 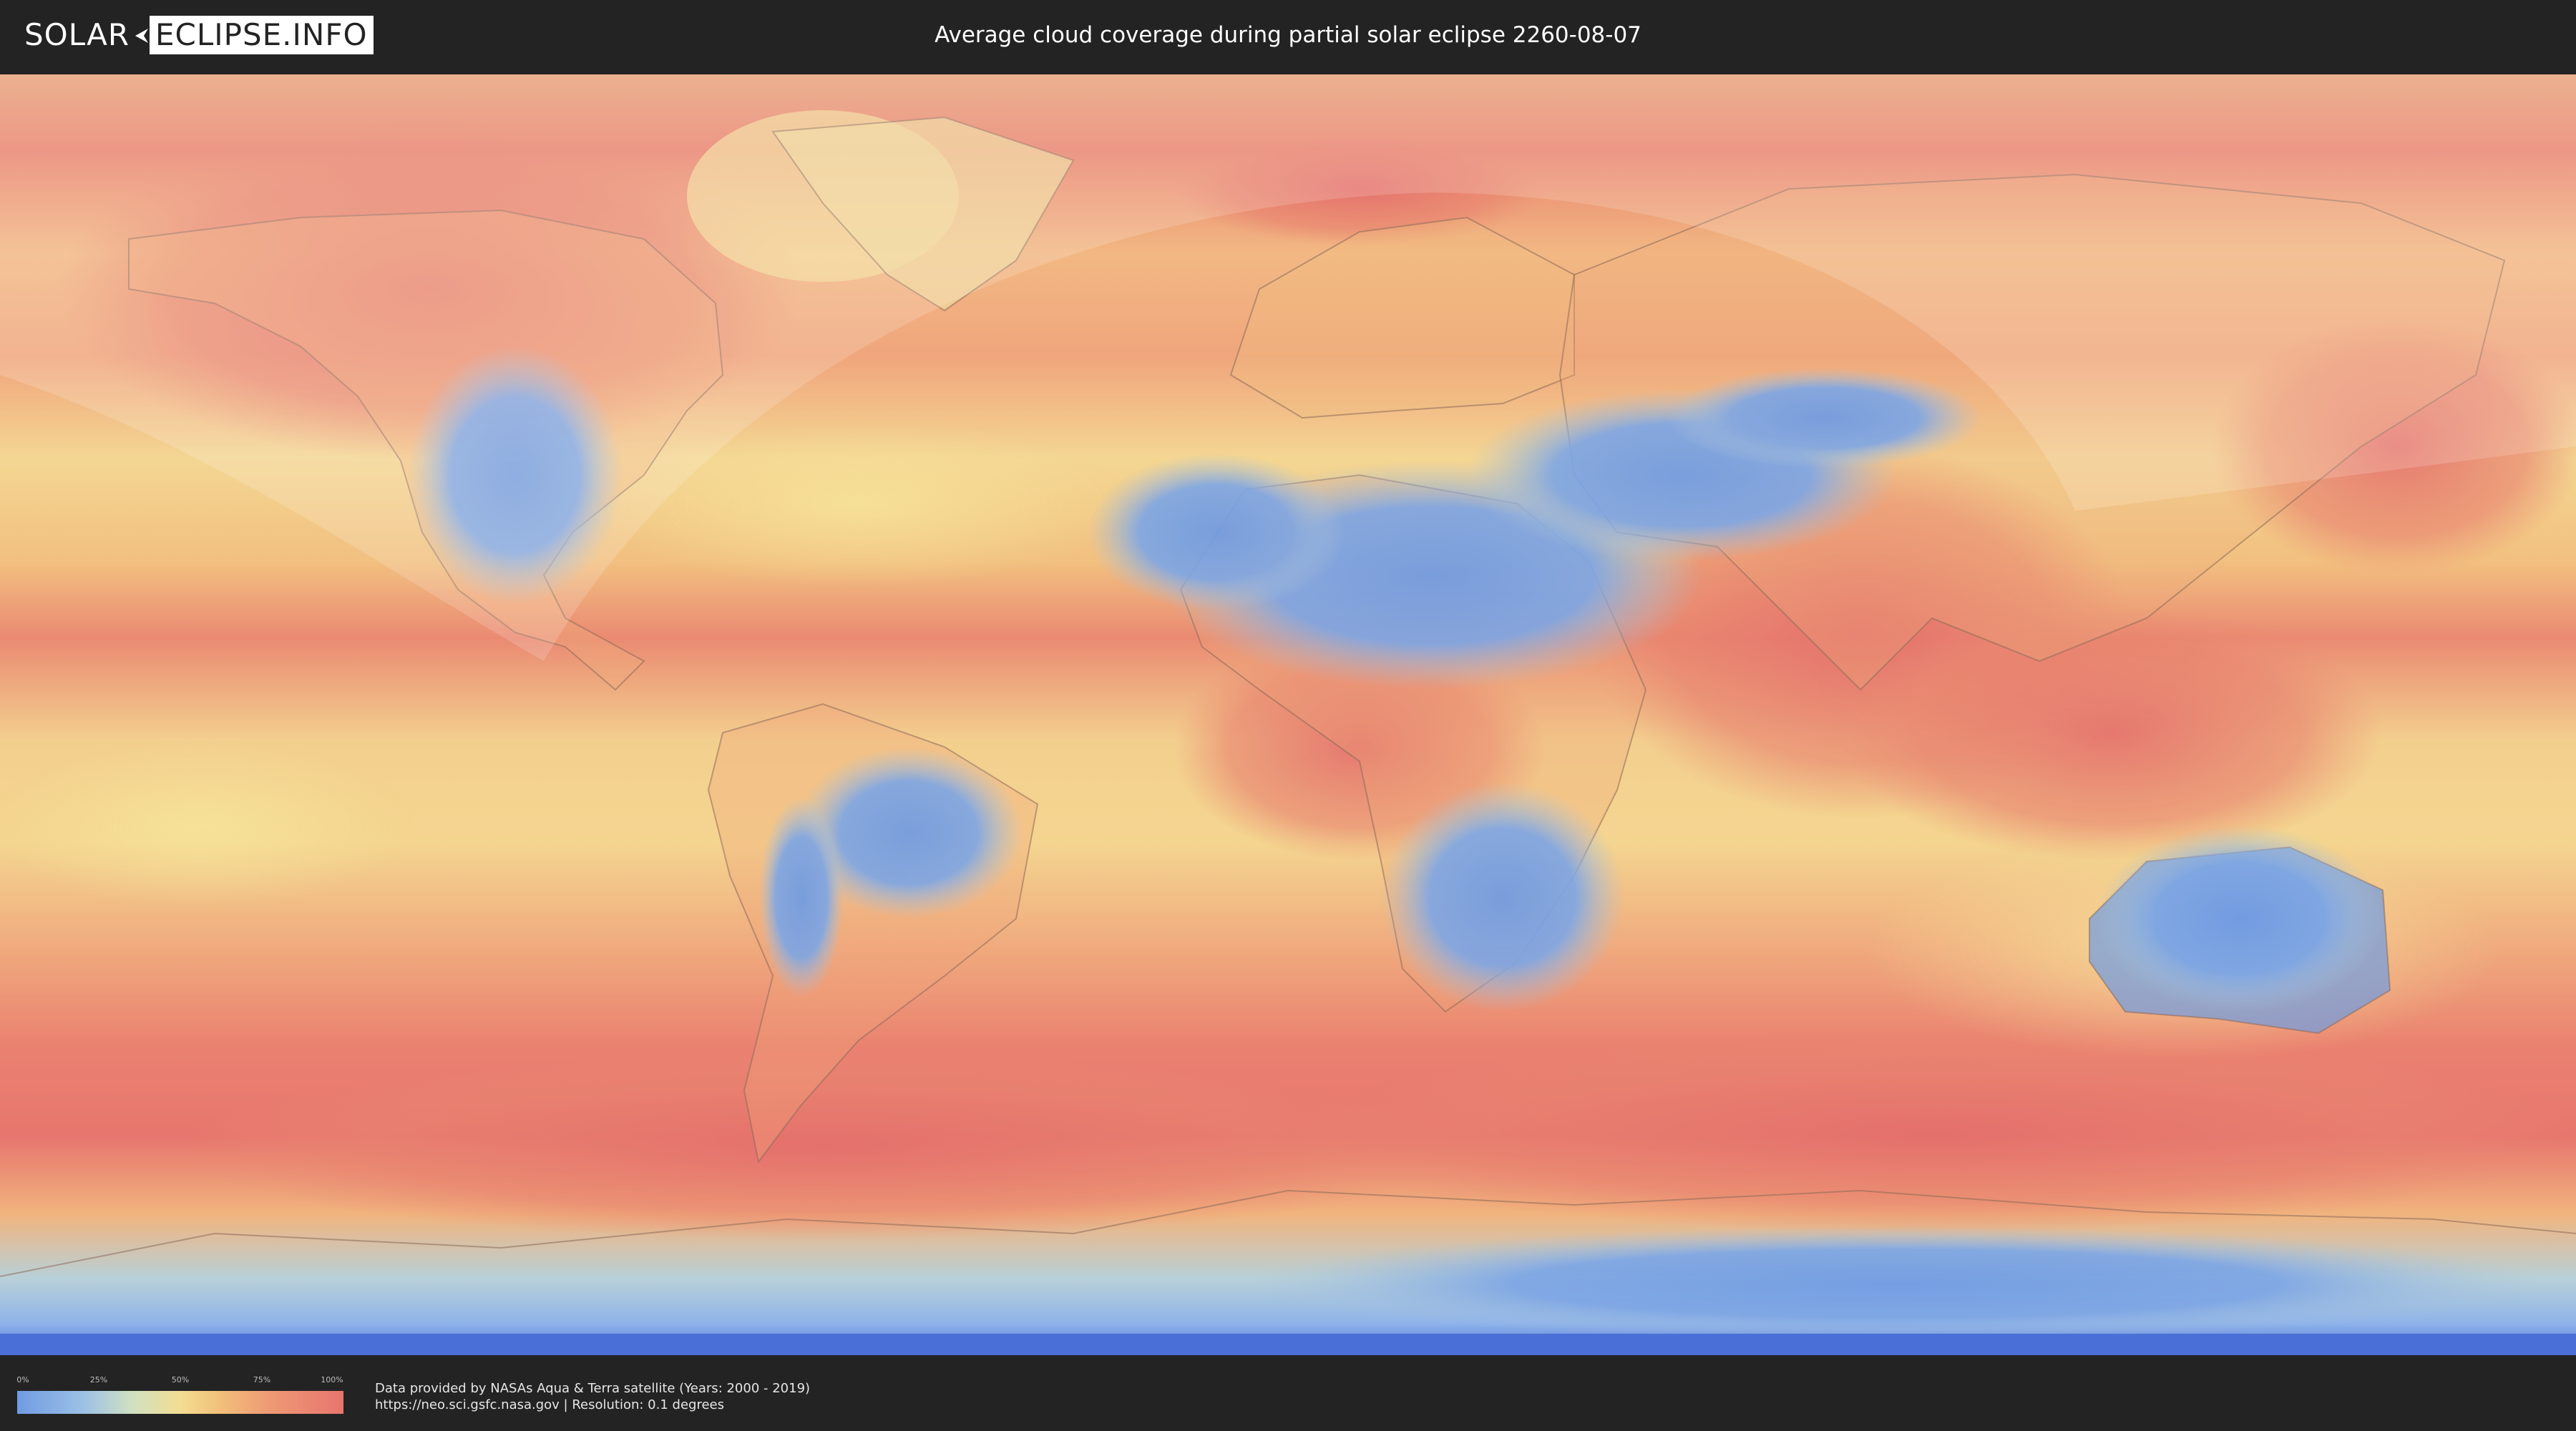 What do you see at coordinates (180, 1403) in the screenshot?
I see `legend-gradient-bar` at bounding box center [180, 1403].